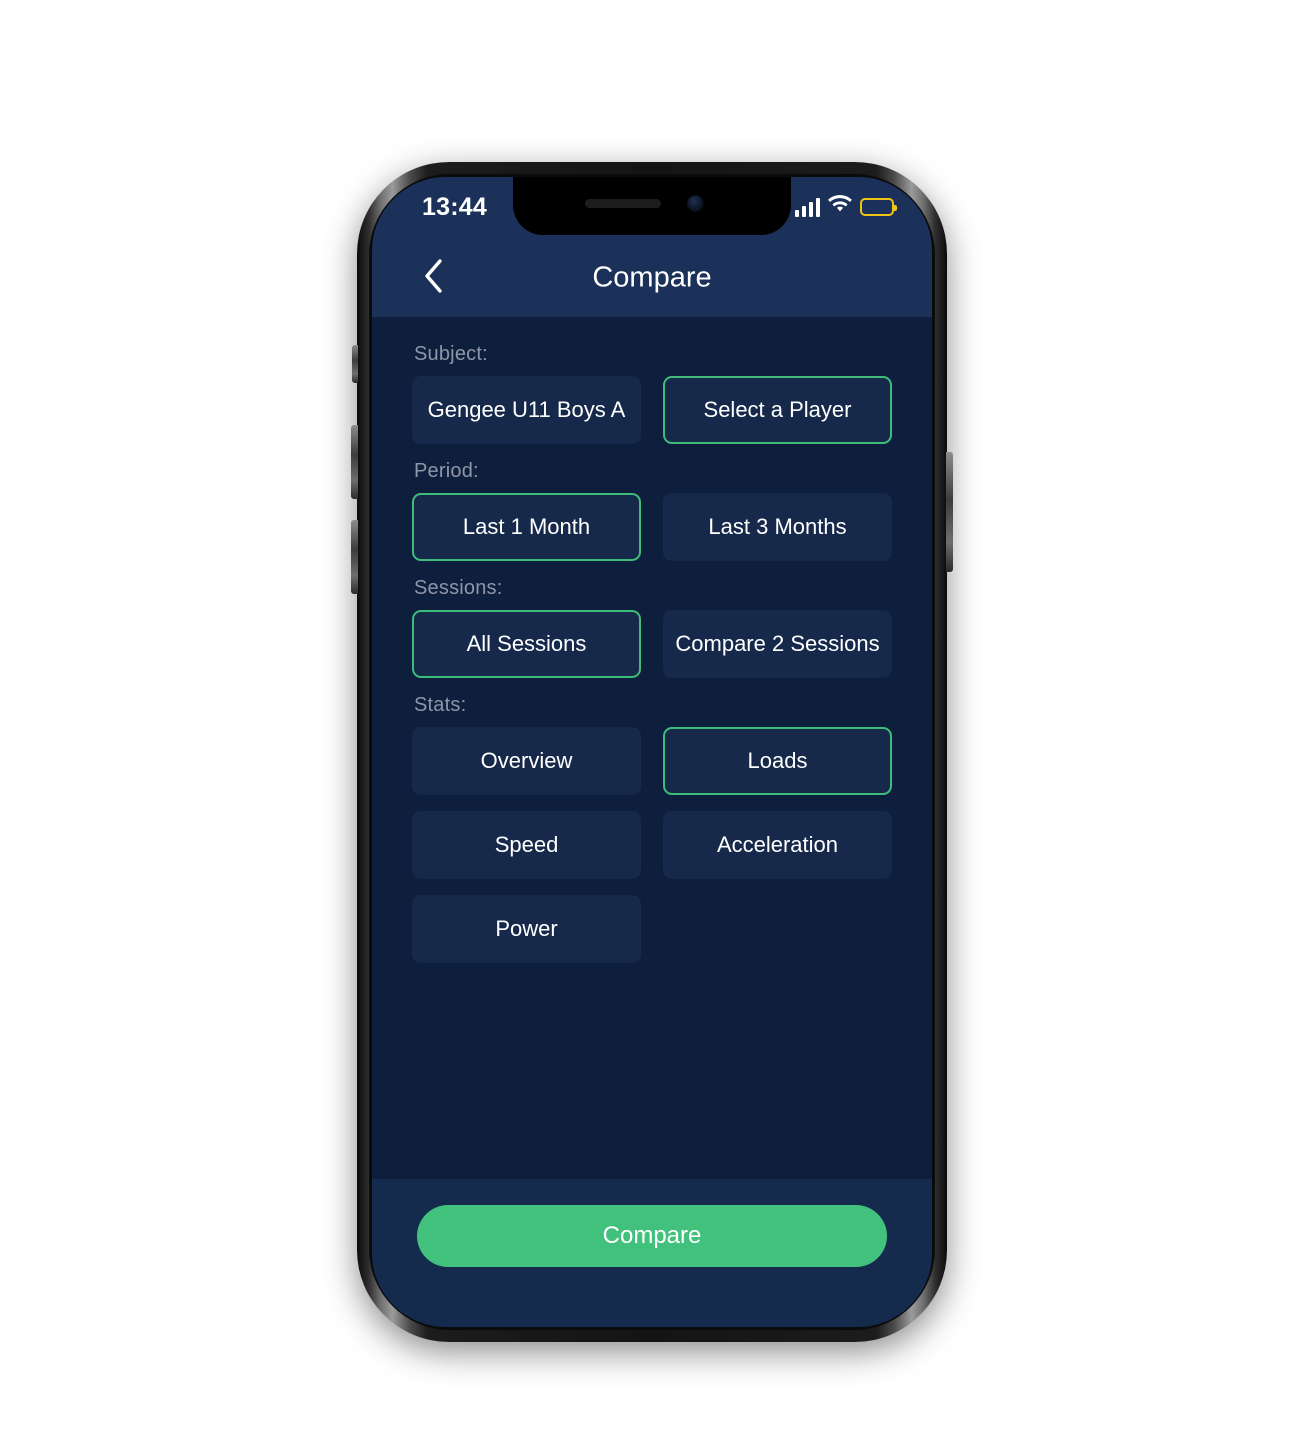 This screenshot has height=1448, width=1308. What do you see at coordinates (949, 512) in the screenshot?
I see `power-button` at bounding box center [949, 512].